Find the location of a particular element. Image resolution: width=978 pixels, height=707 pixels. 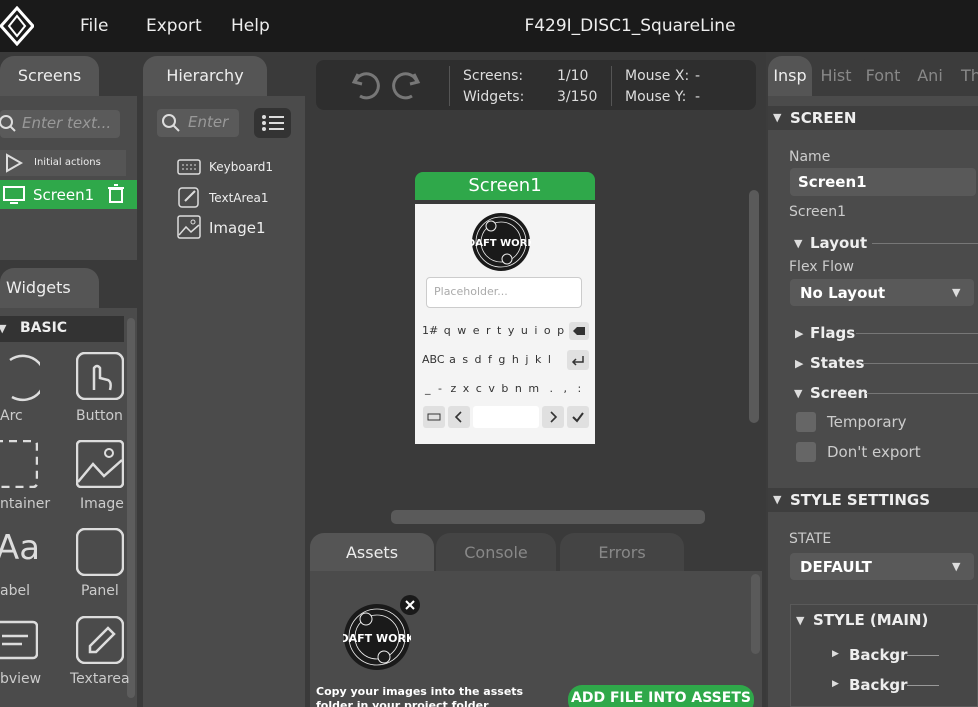

key: q is located at coordinates (447, 330).